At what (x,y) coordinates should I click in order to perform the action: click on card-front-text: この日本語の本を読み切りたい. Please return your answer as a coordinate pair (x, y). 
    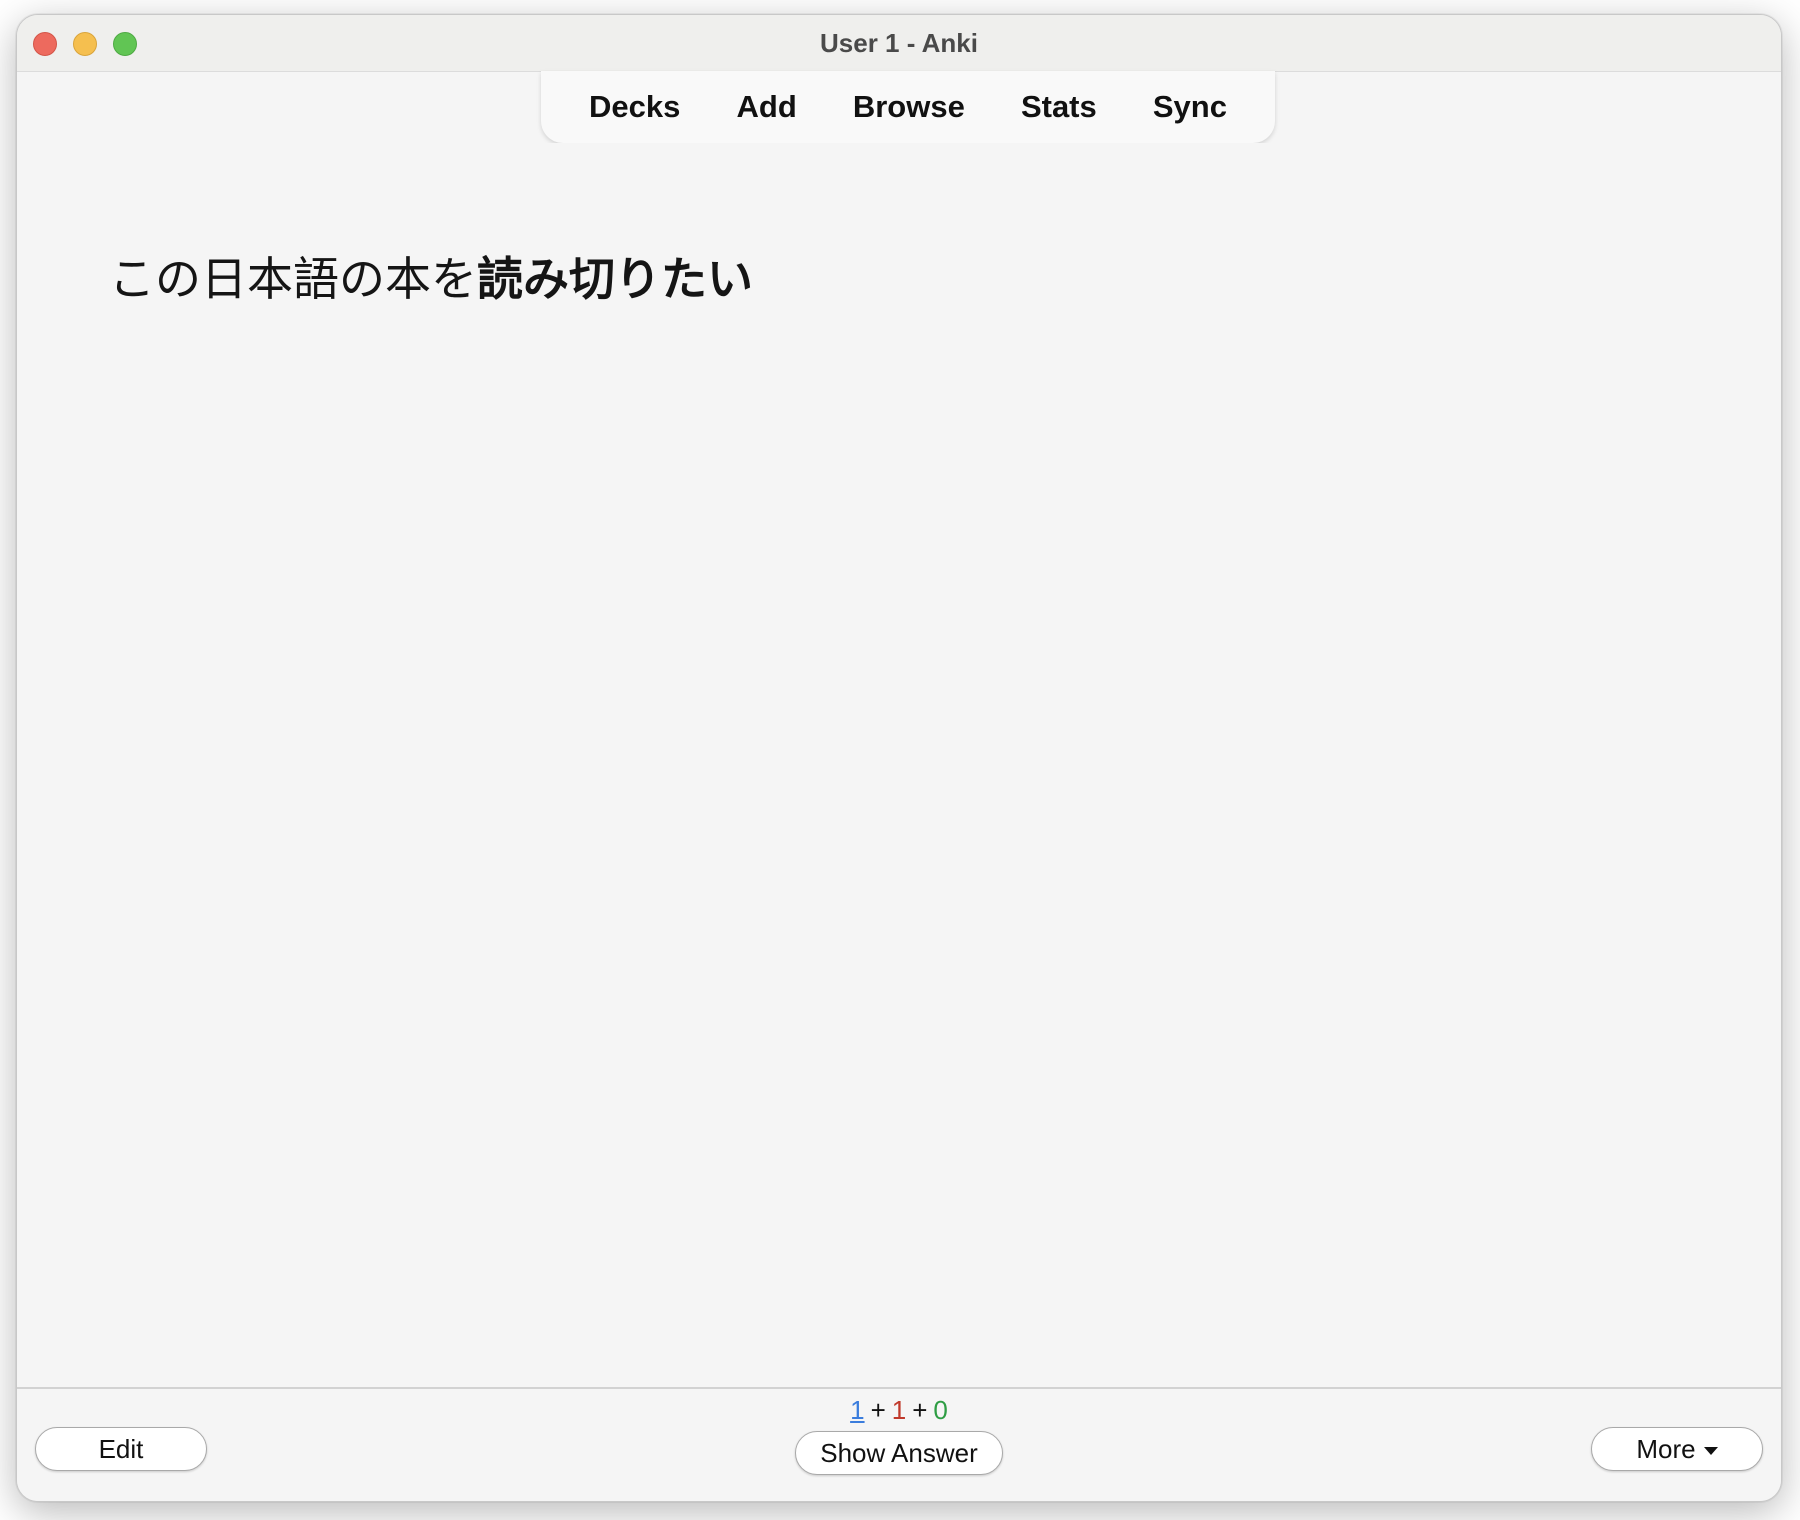
    Looking at the image, I should click on (431, 276).